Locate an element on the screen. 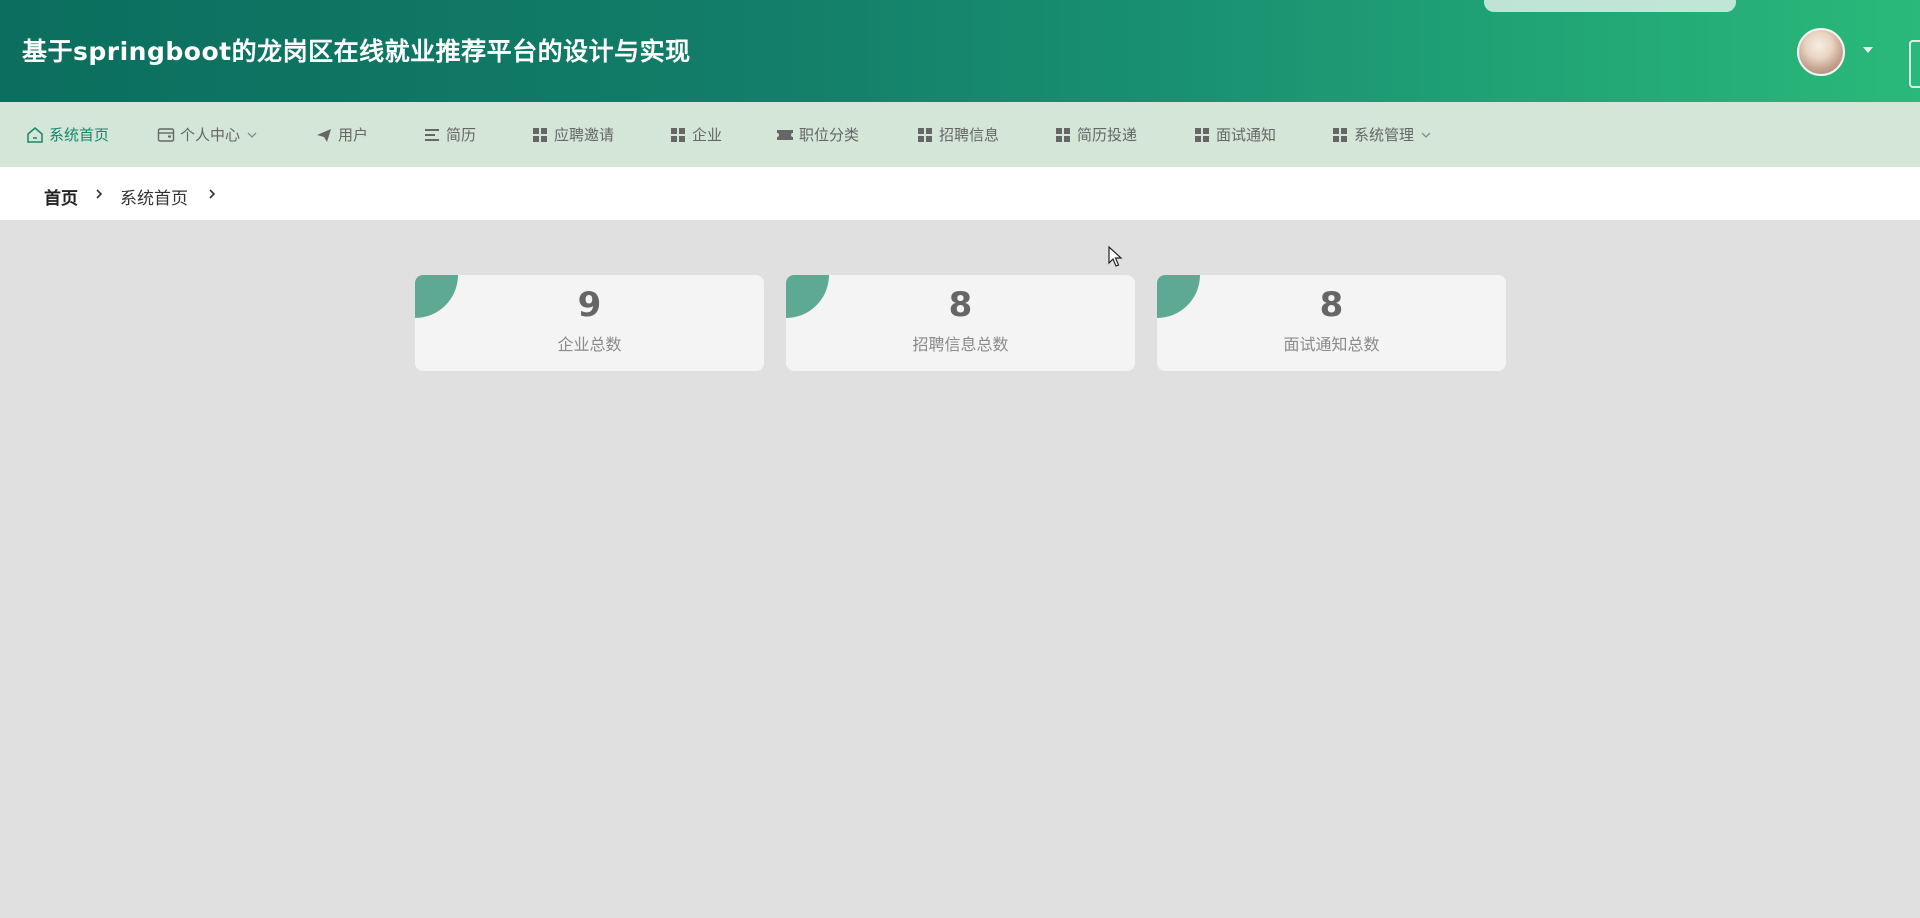  side-panel-icon is located at coordinates (1914, 64).